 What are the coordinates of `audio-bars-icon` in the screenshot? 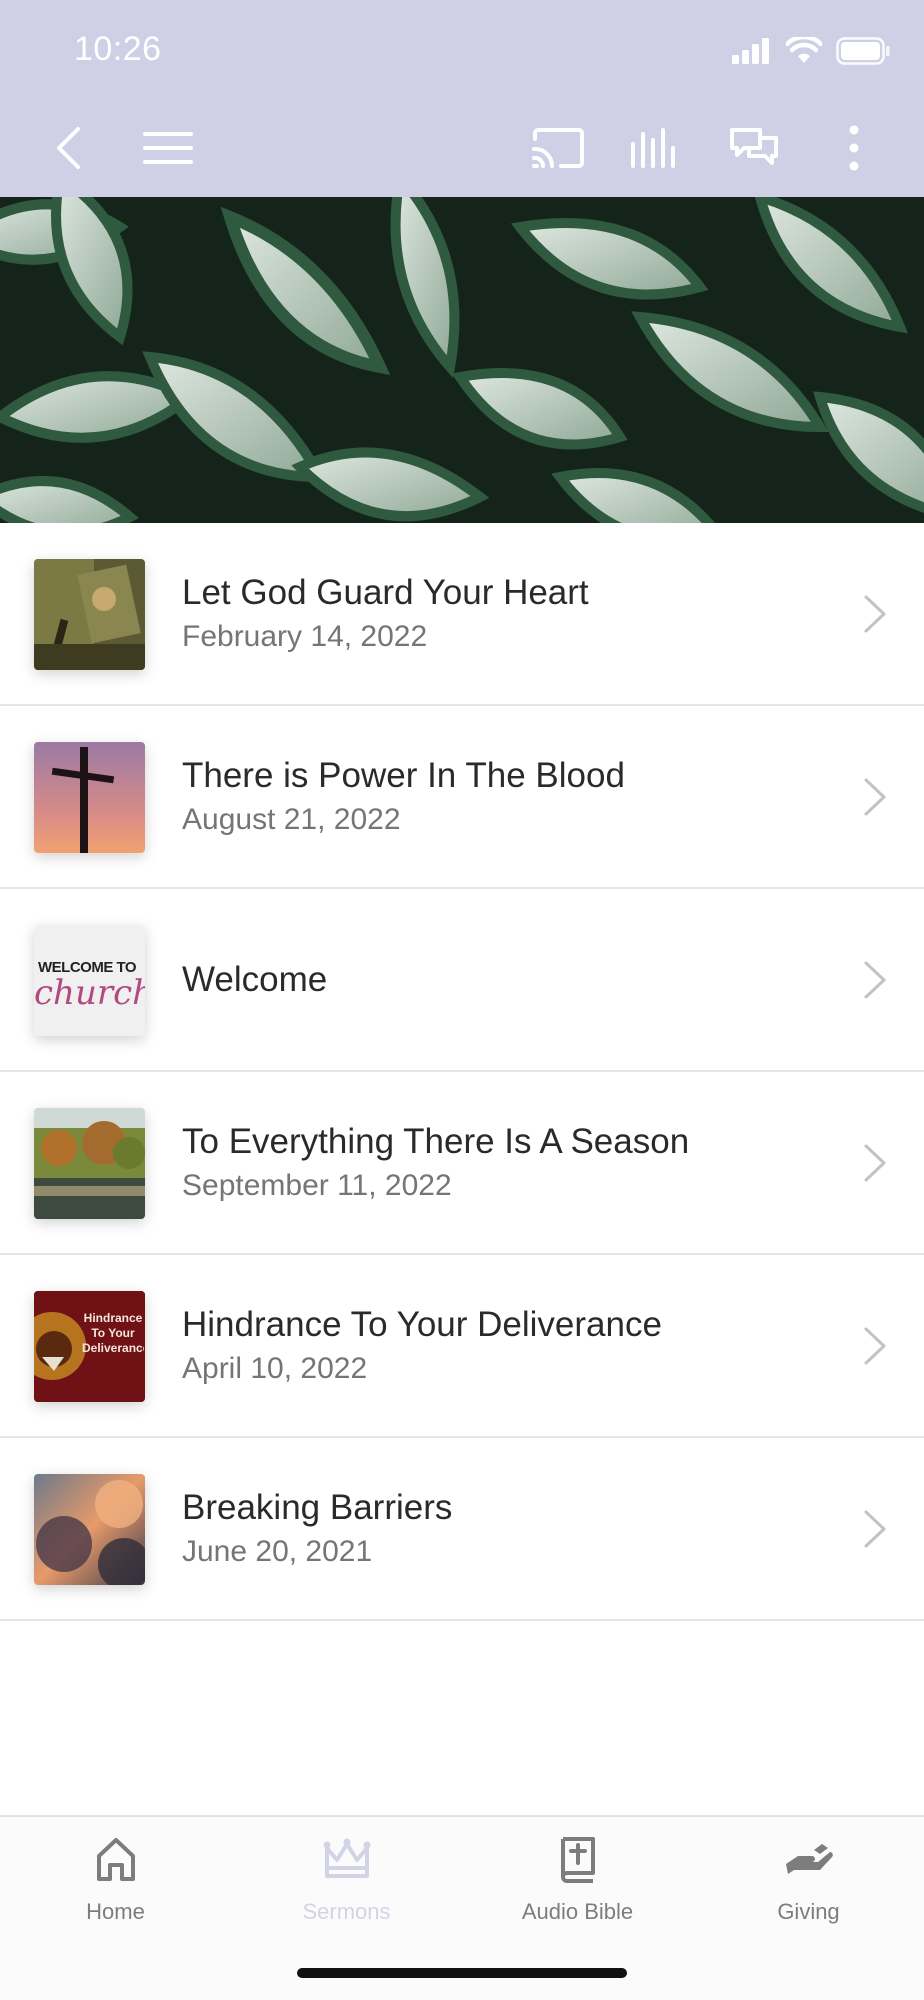 It's located at (653, 148).